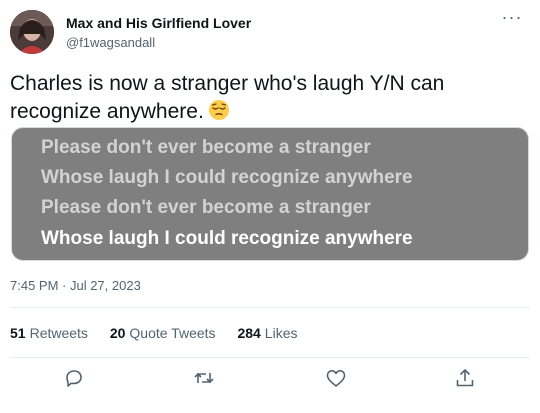 This screenshot has height=413, width=540. What do you see at coordinates (281, 333) in the screenshot?
I see `likes-label: Likes` at bounding box center [281, 333].